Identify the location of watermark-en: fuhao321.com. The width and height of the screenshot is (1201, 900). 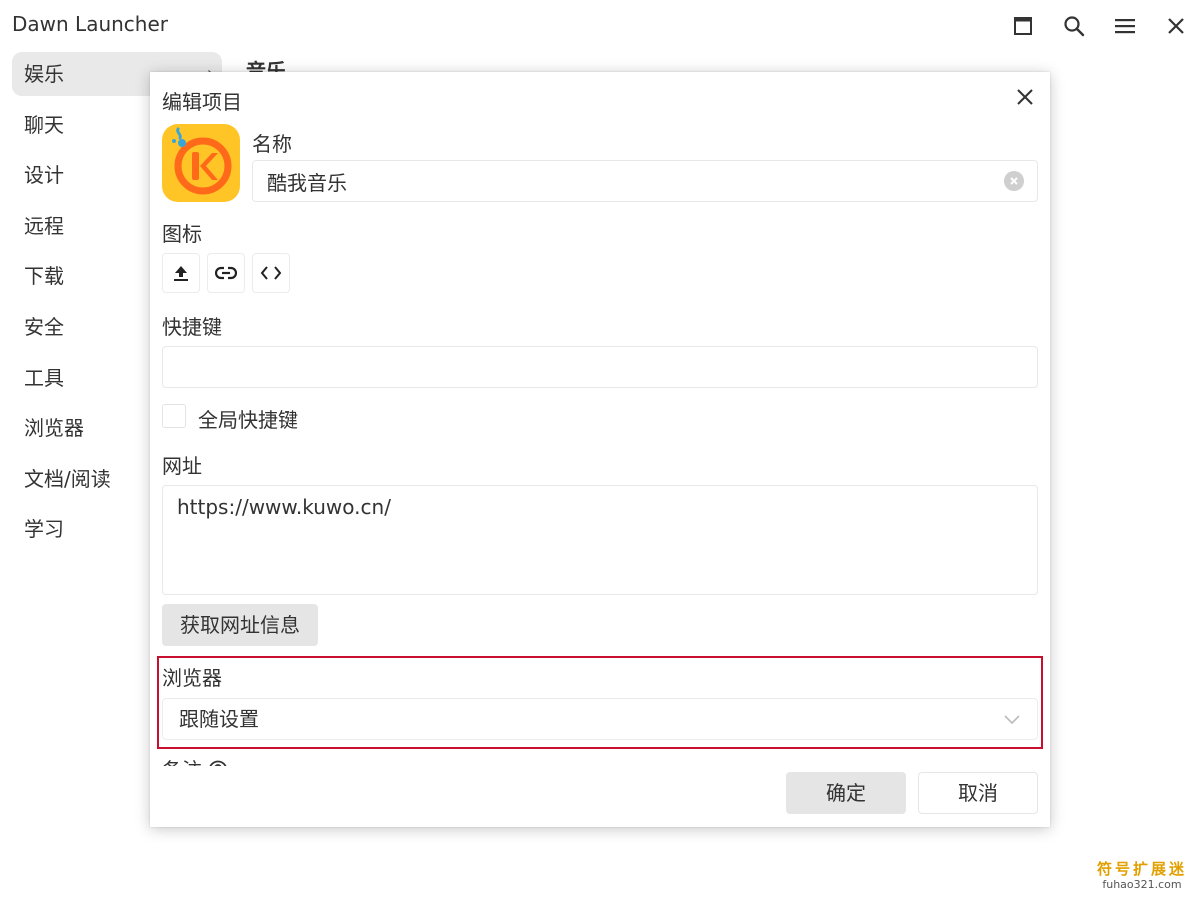
(1142, 884).